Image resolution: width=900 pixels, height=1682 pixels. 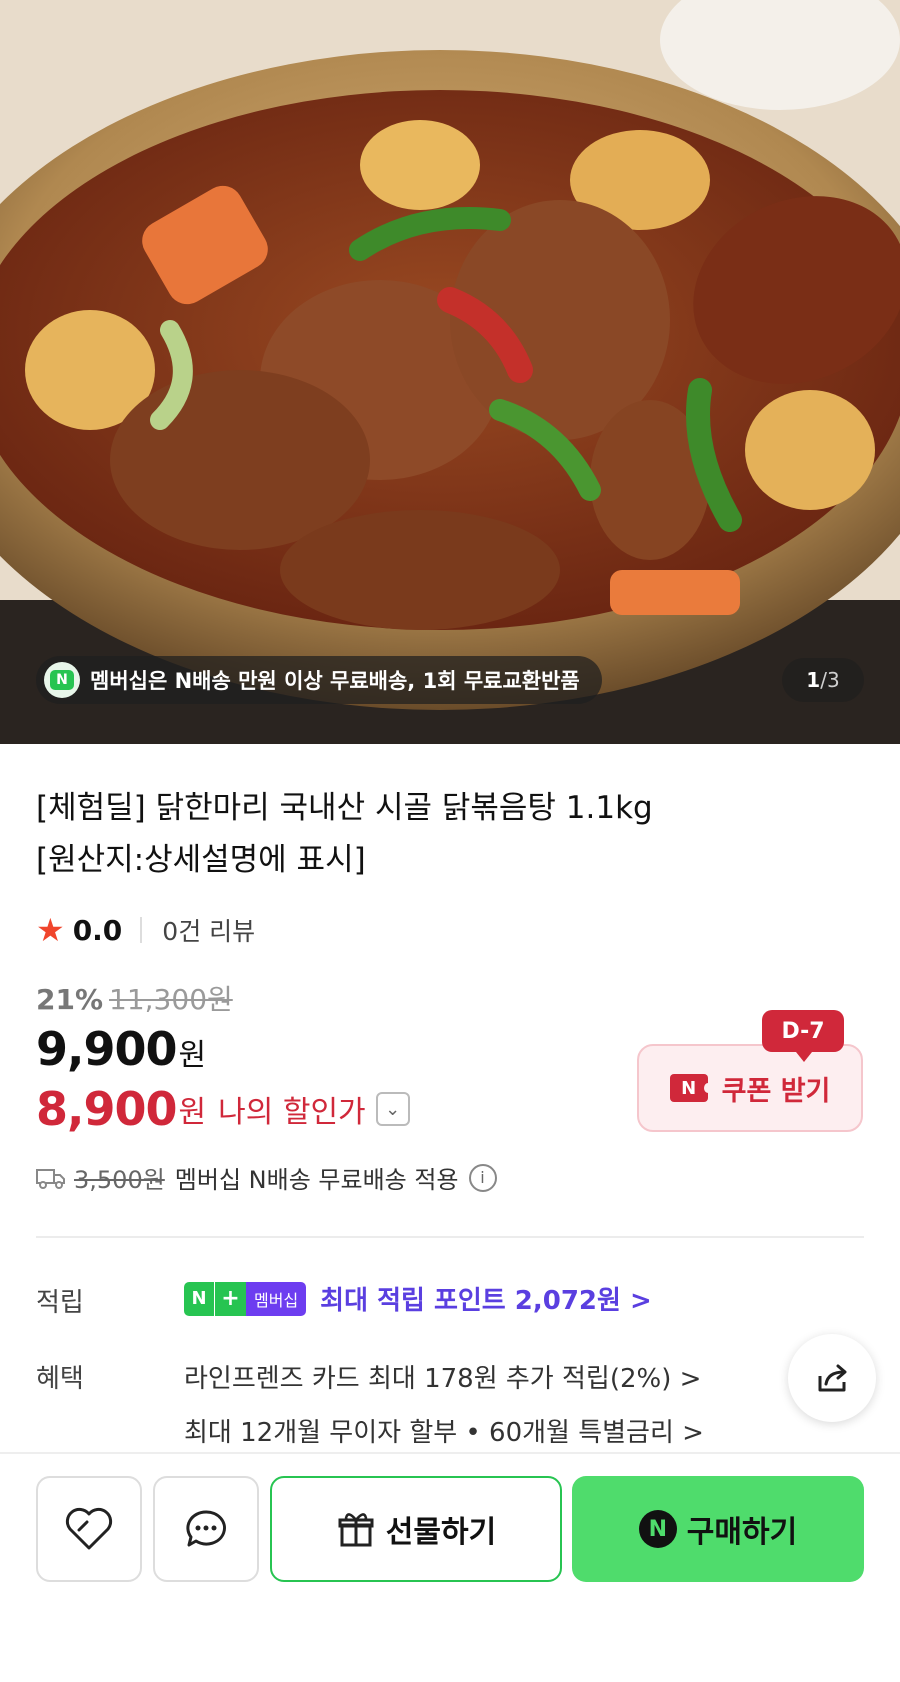 I want to click on original-price: 11,300원, so click(x=171, y=999).